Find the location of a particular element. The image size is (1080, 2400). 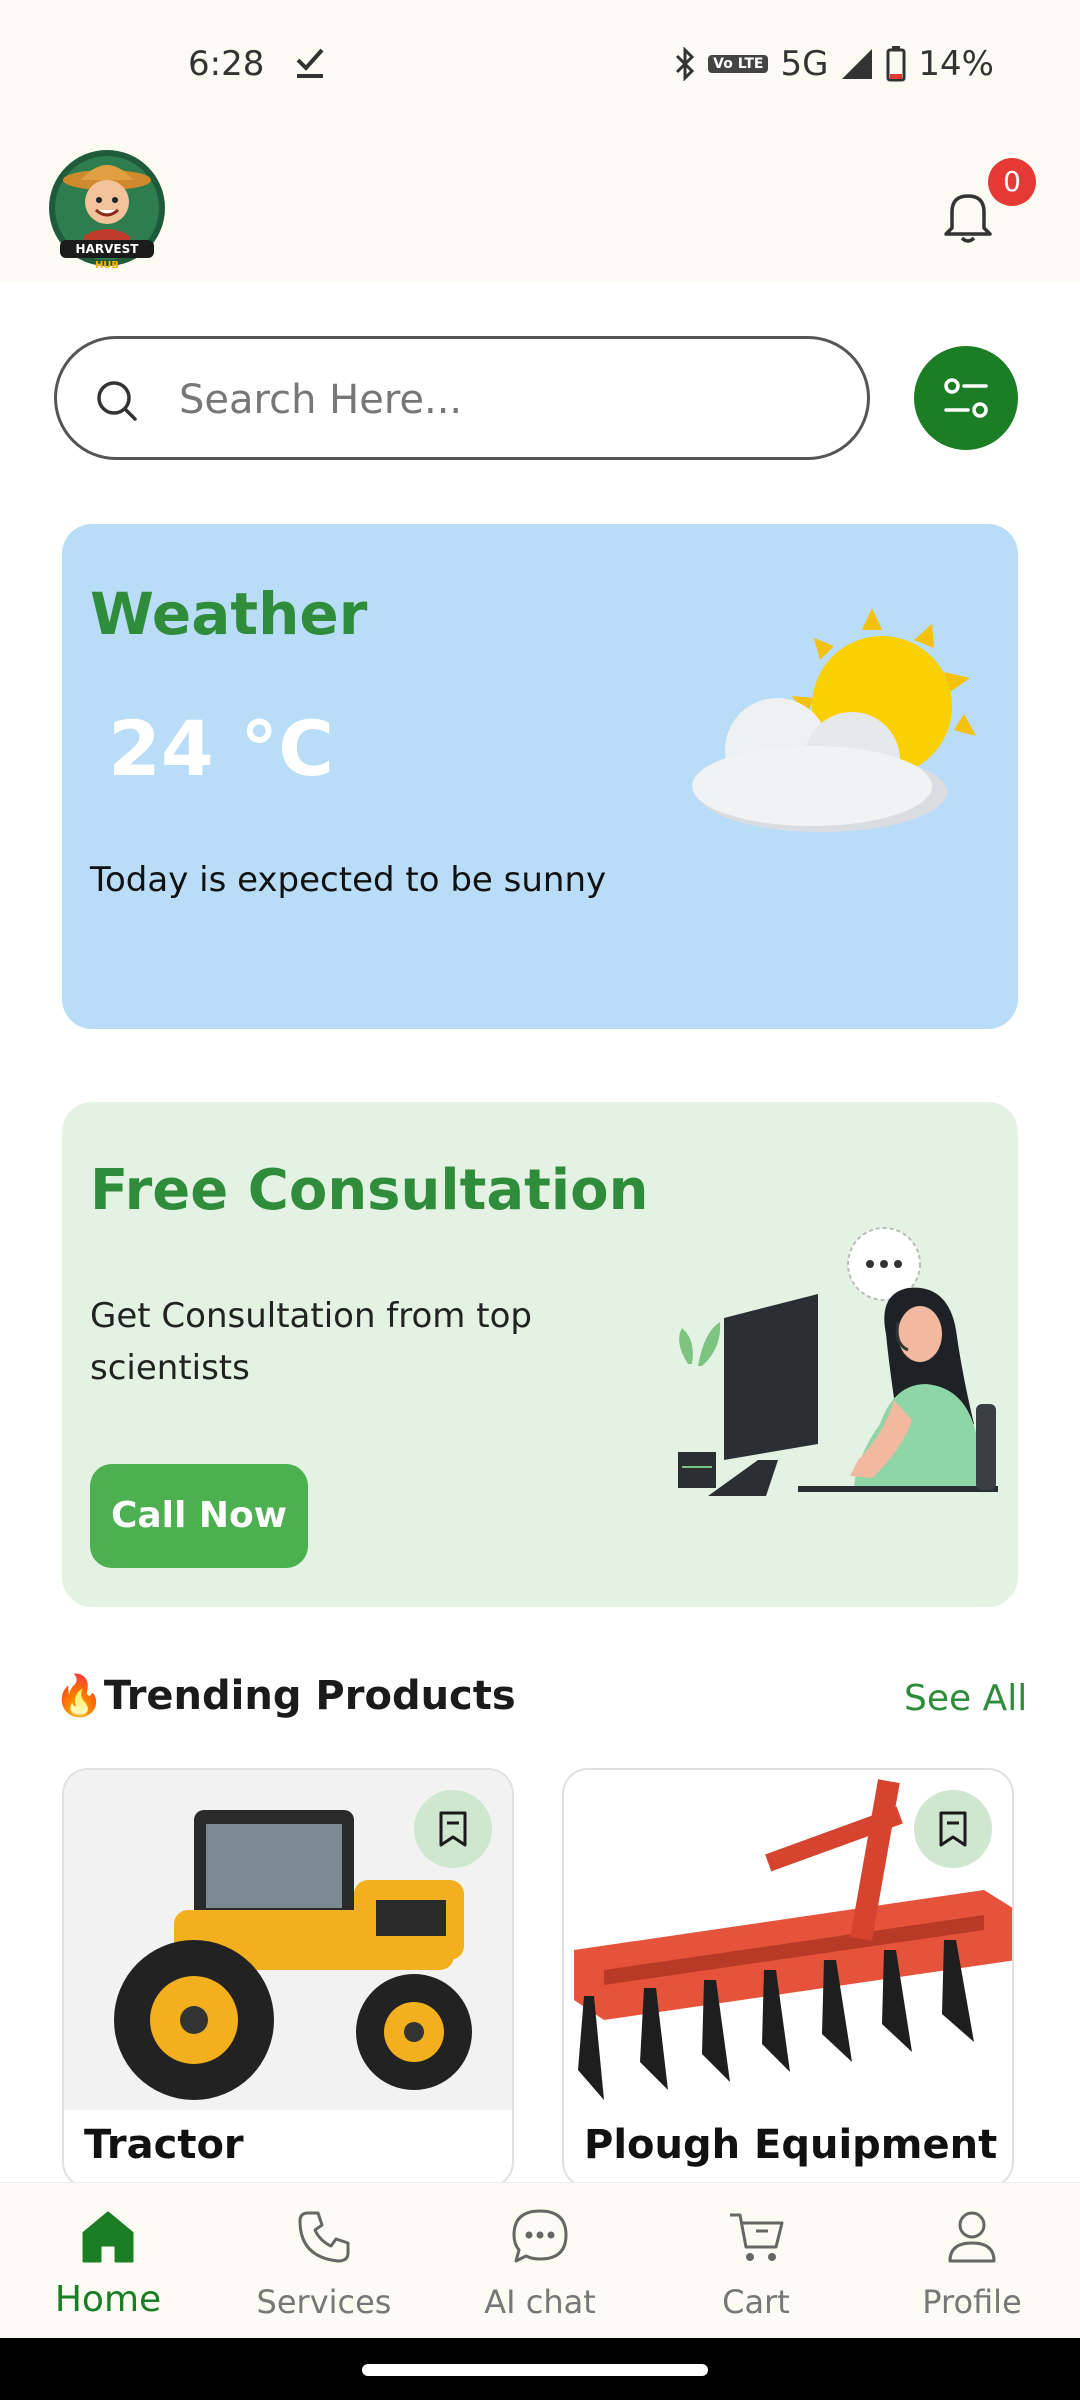

signal-icon is located at coordinates (857, 64).